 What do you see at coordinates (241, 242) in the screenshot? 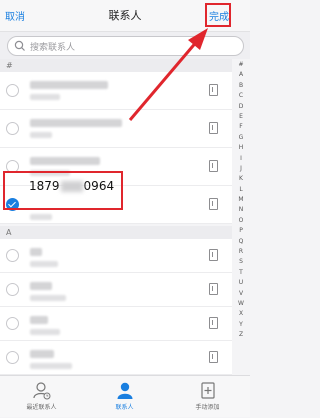
I see `index-letter: Q` at bounding box center [241, 242].